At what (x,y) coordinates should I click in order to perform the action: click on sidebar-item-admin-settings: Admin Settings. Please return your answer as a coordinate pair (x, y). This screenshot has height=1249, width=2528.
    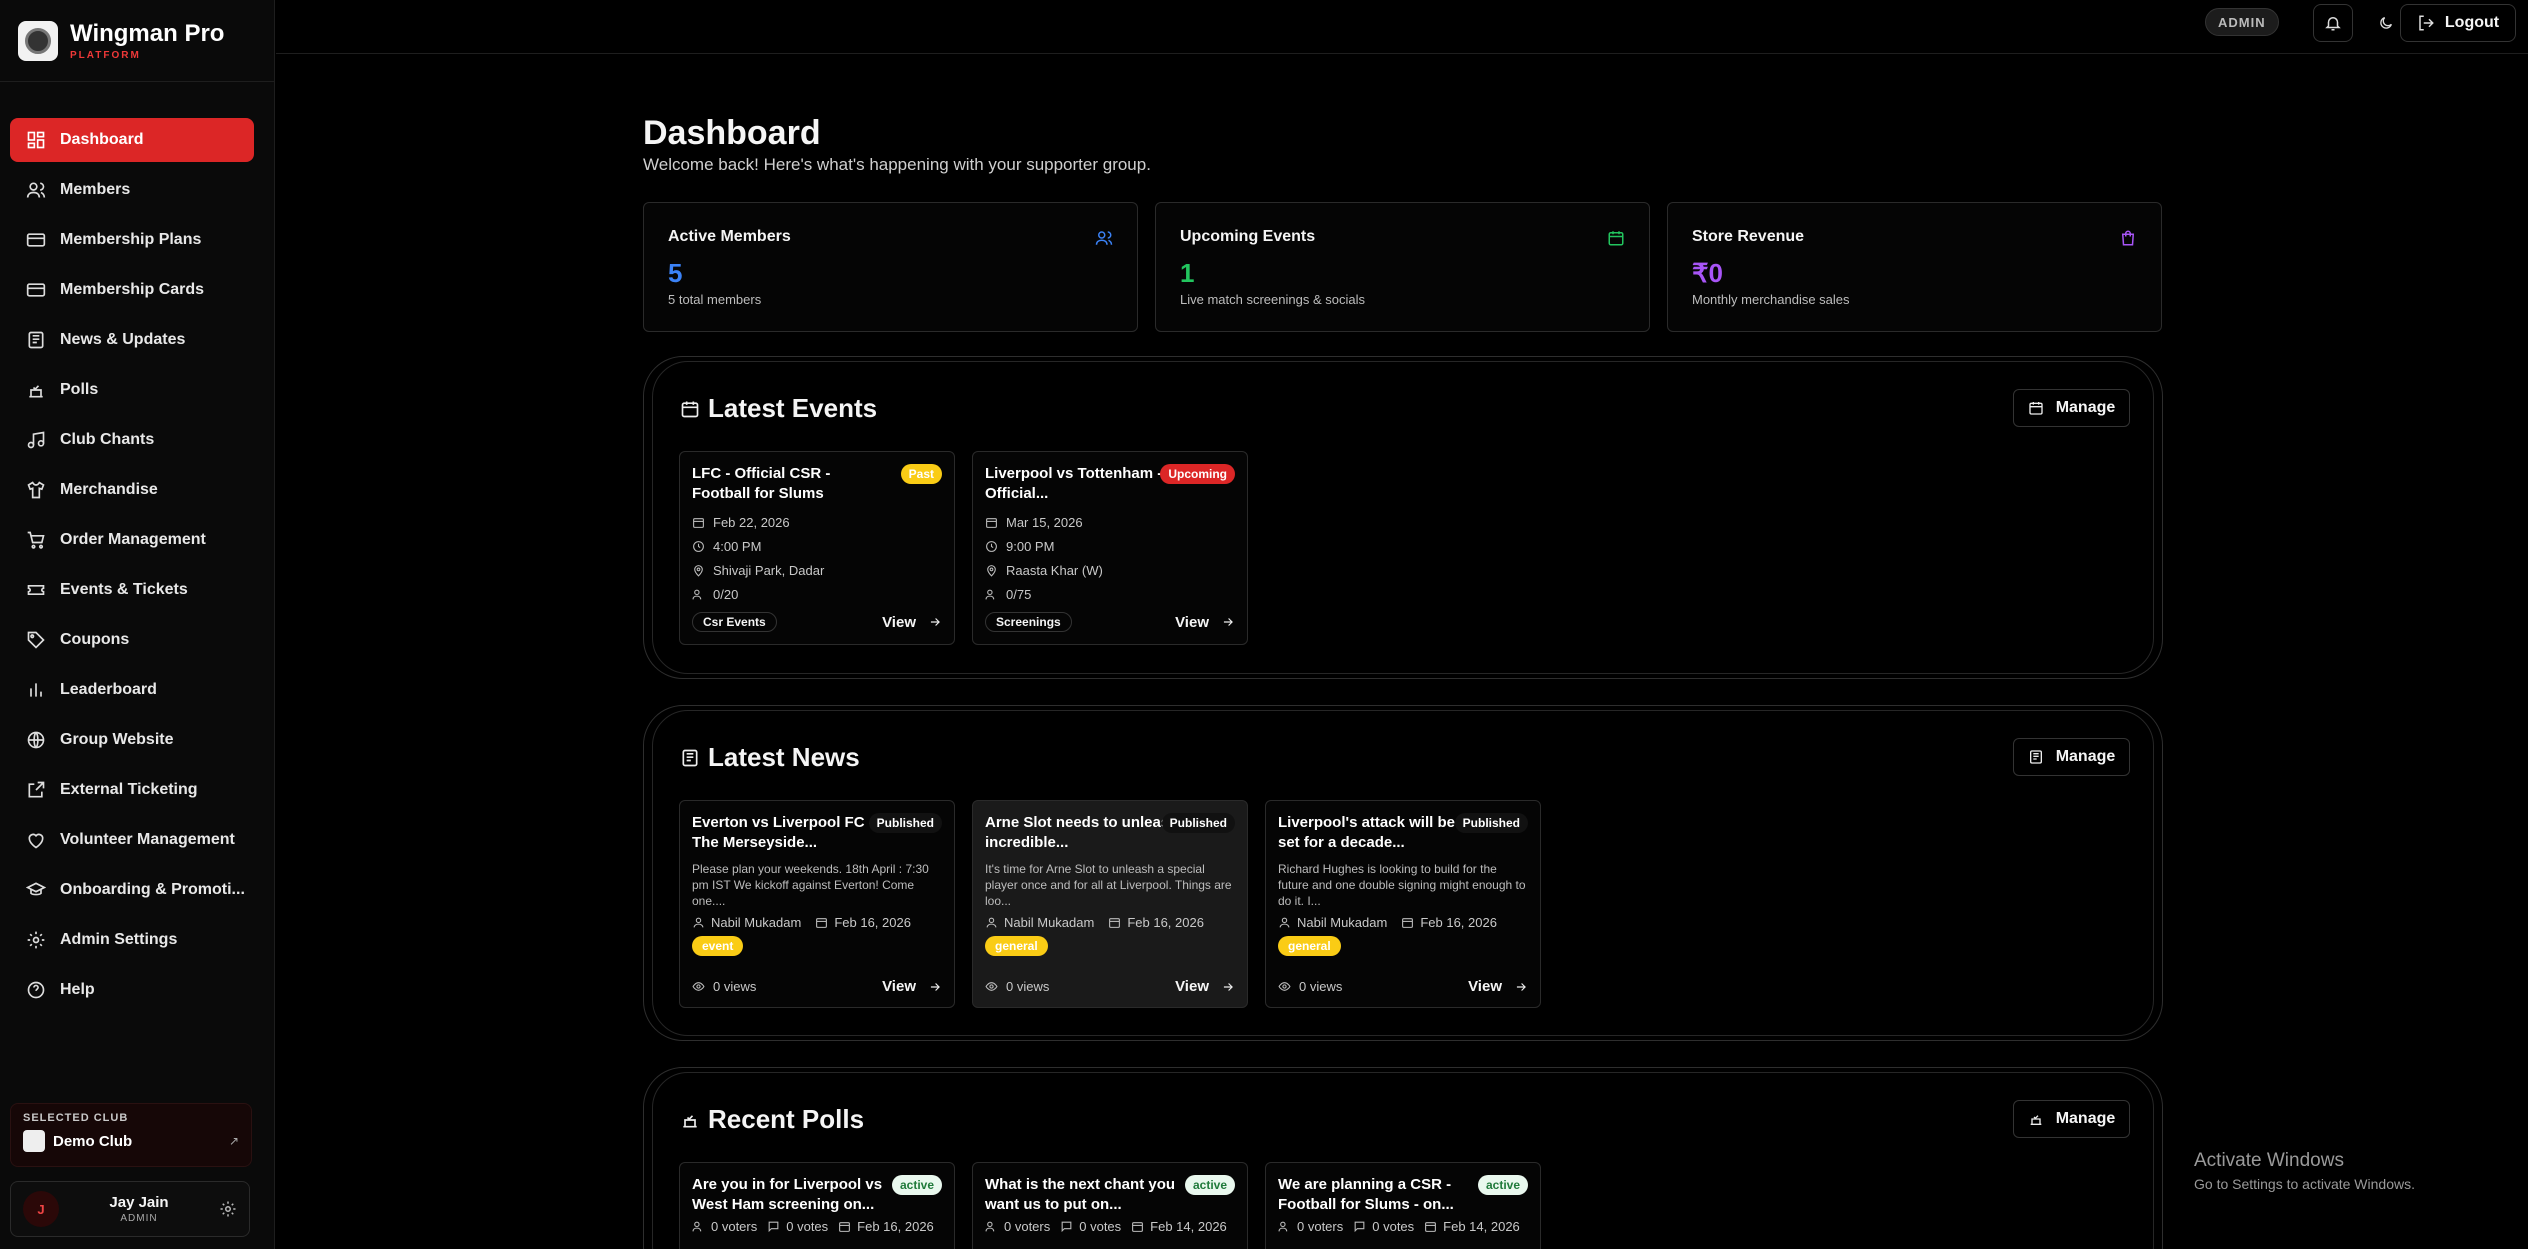
    Looking at the image, I should click on (132, 940).